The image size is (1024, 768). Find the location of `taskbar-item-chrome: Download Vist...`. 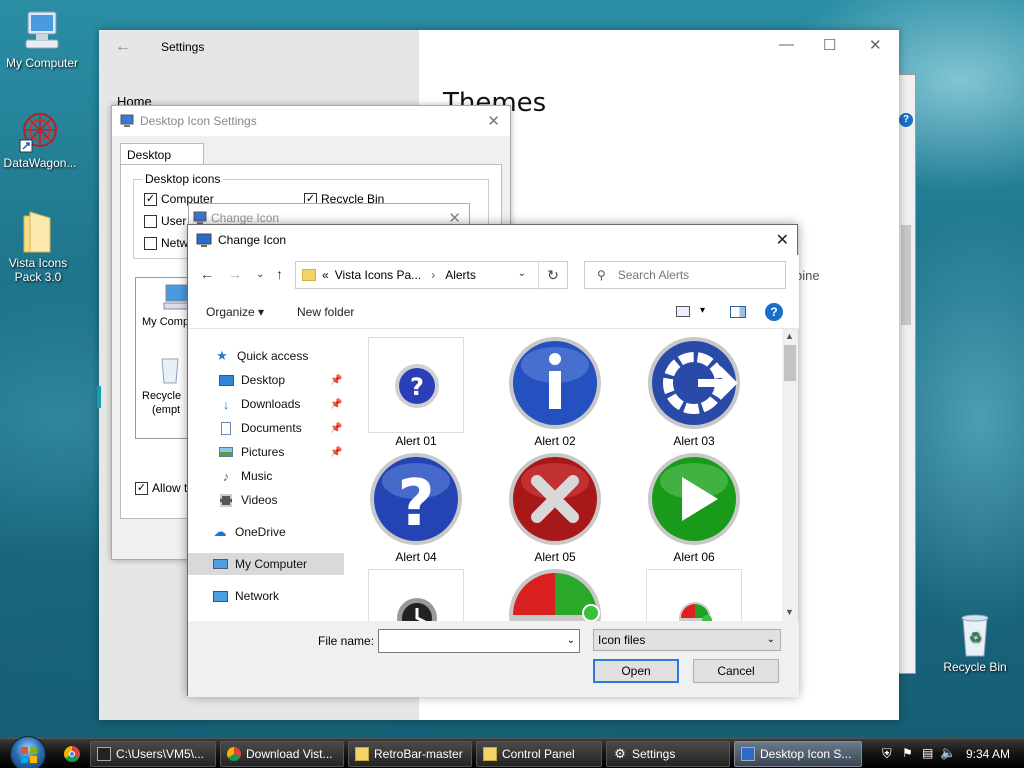

taskbar-item-chrome: Download Vist... is located at coordinates (282, 754).